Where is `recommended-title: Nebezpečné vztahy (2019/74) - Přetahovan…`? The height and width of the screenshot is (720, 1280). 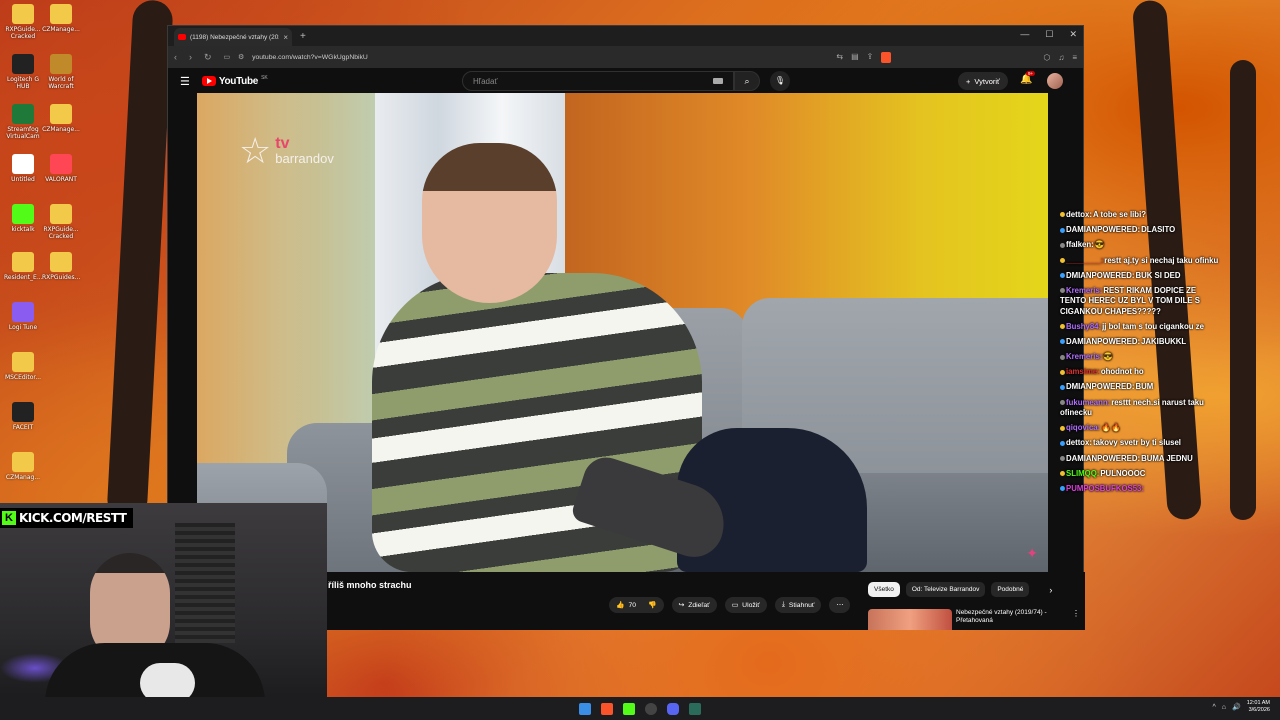
recommended-title: Nebezpečné vztahy (2019/74) - Přetahovan… is located at coordinates (1011, 619).